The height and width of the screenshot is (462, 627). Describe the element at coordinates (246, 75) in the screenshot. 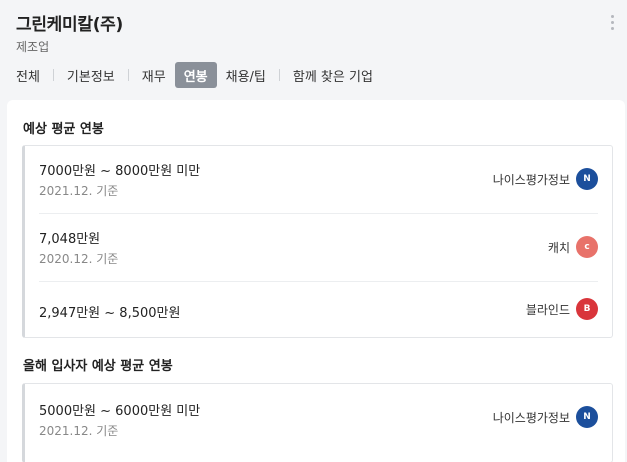

I see `tab-jobs-tips: 채용/팁` at that location.